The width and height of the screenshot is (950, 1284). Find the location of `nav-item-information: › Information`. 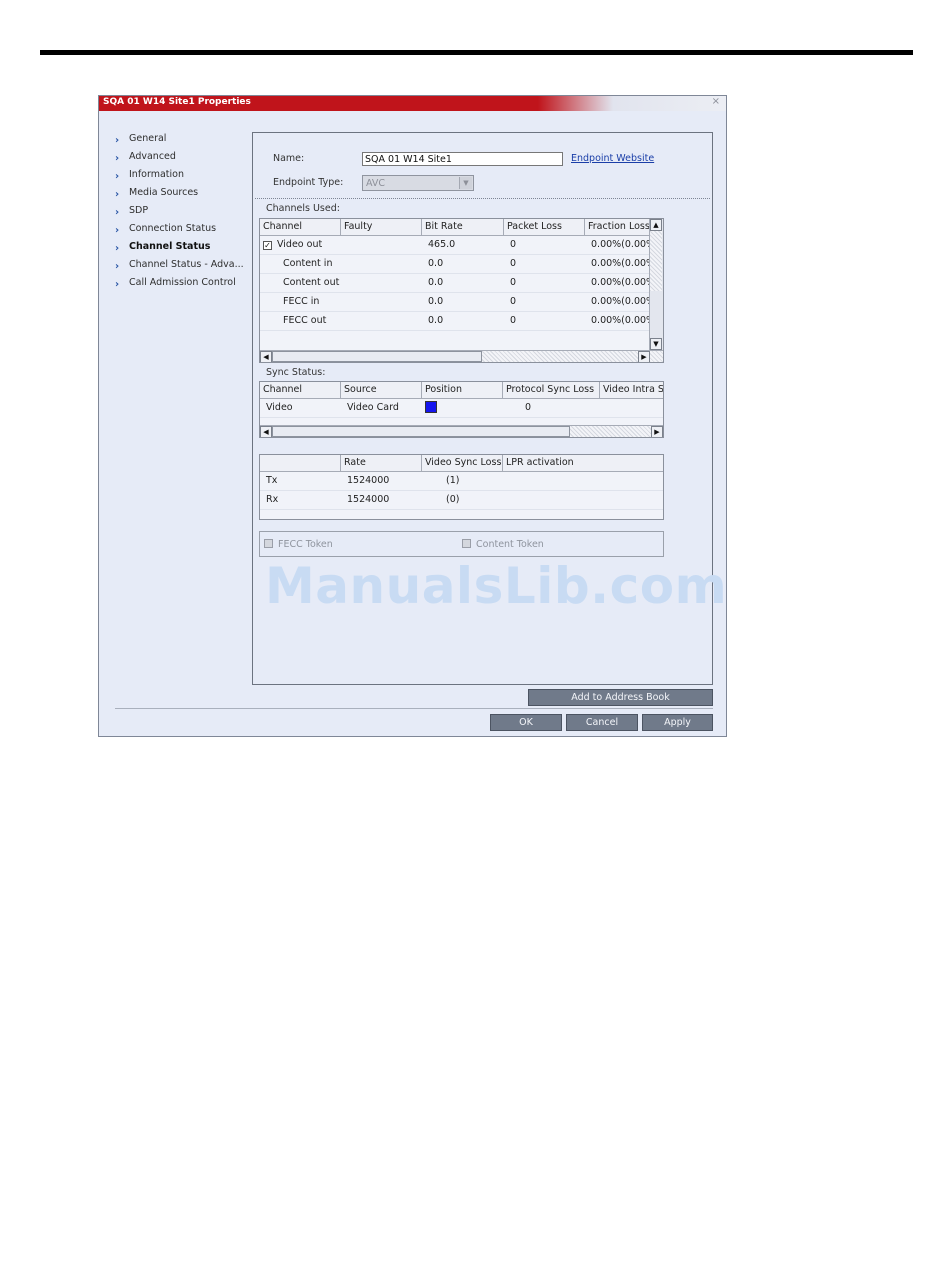

nav-item-information: › Information is located at coordinates (184, 177).